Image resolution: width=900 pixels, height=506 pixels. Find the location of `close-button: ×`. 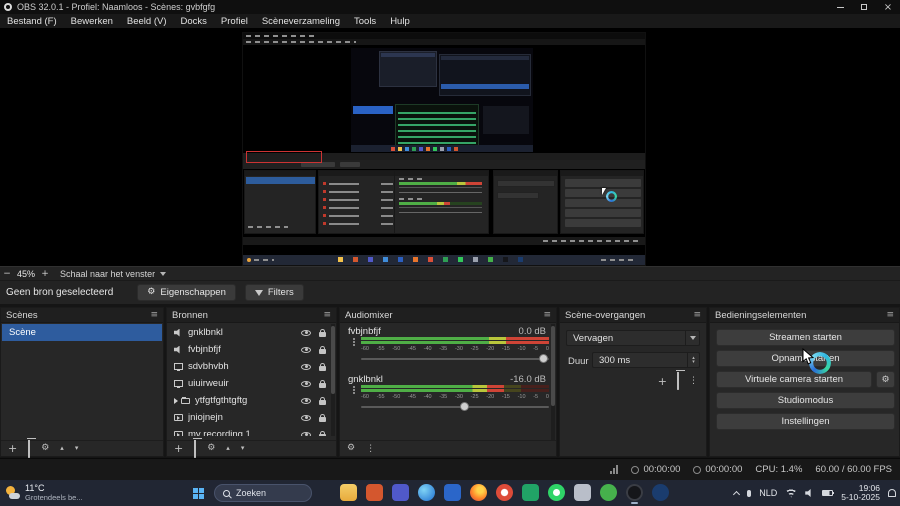

close-button: × is located at coordinates (888, 7).